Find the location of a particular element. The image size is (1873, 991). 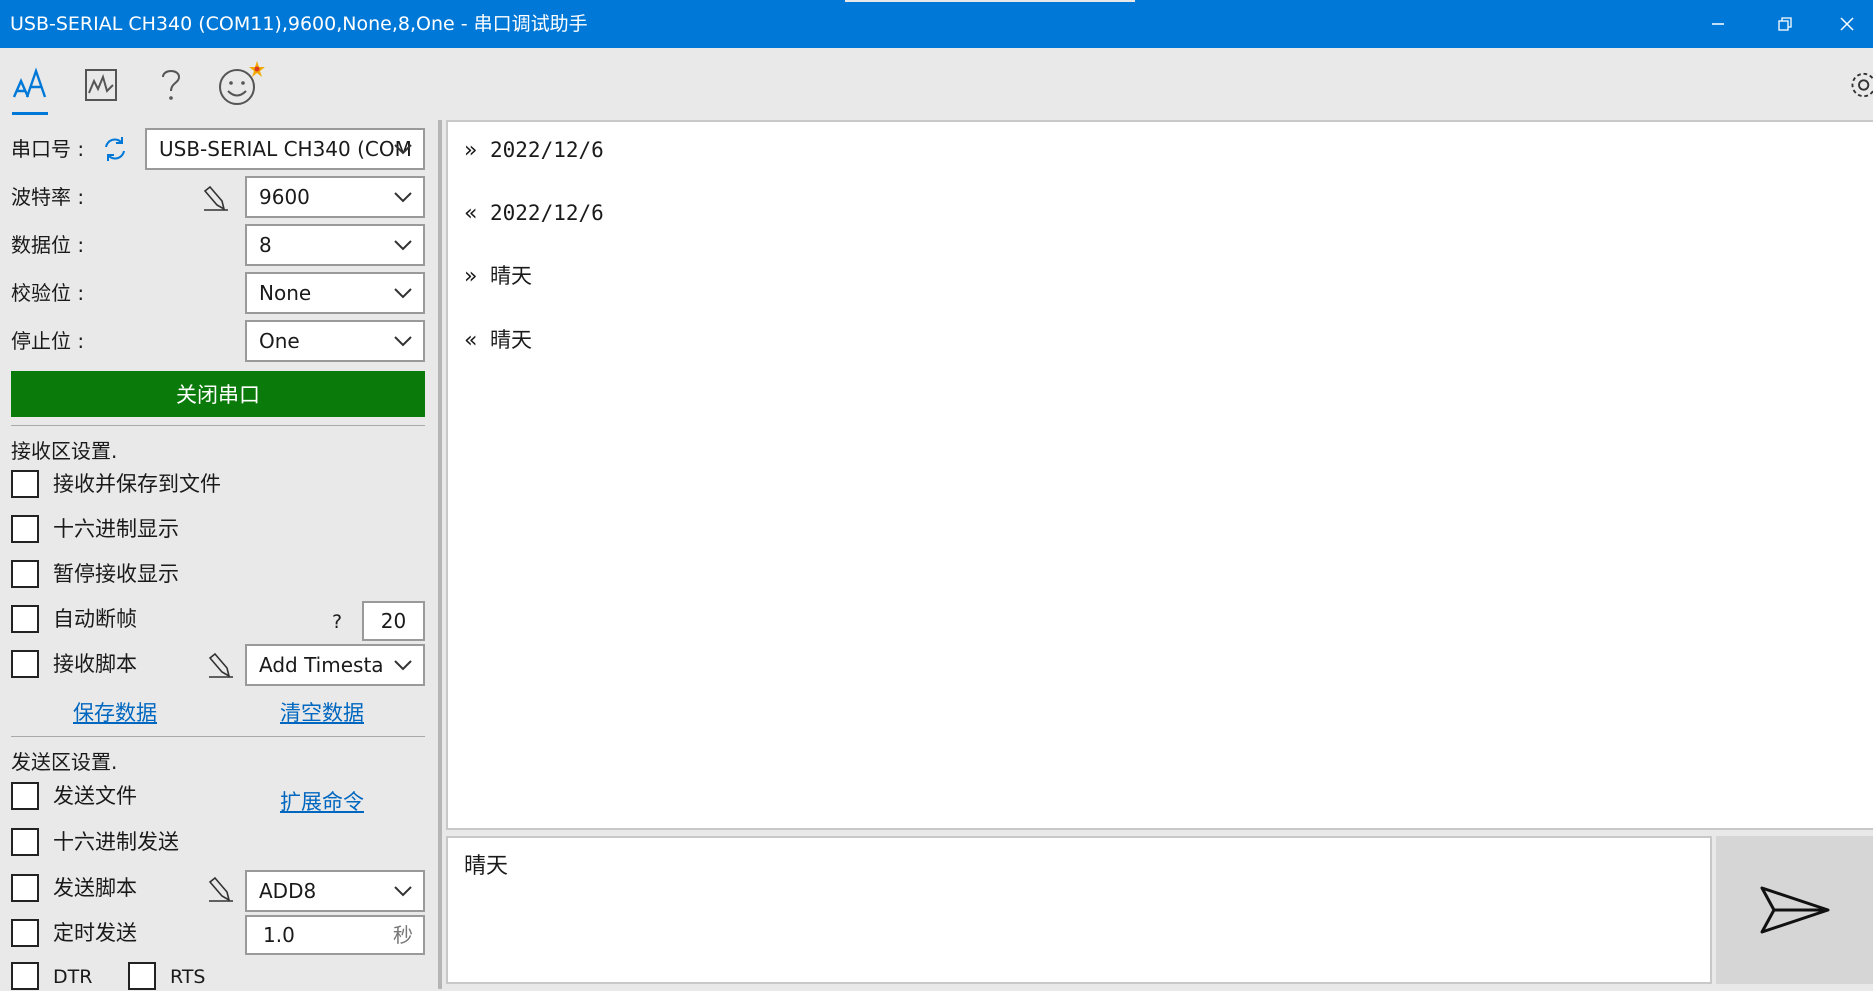

ext-command-link: 扩展命令 is located at coordinates (322, 801).